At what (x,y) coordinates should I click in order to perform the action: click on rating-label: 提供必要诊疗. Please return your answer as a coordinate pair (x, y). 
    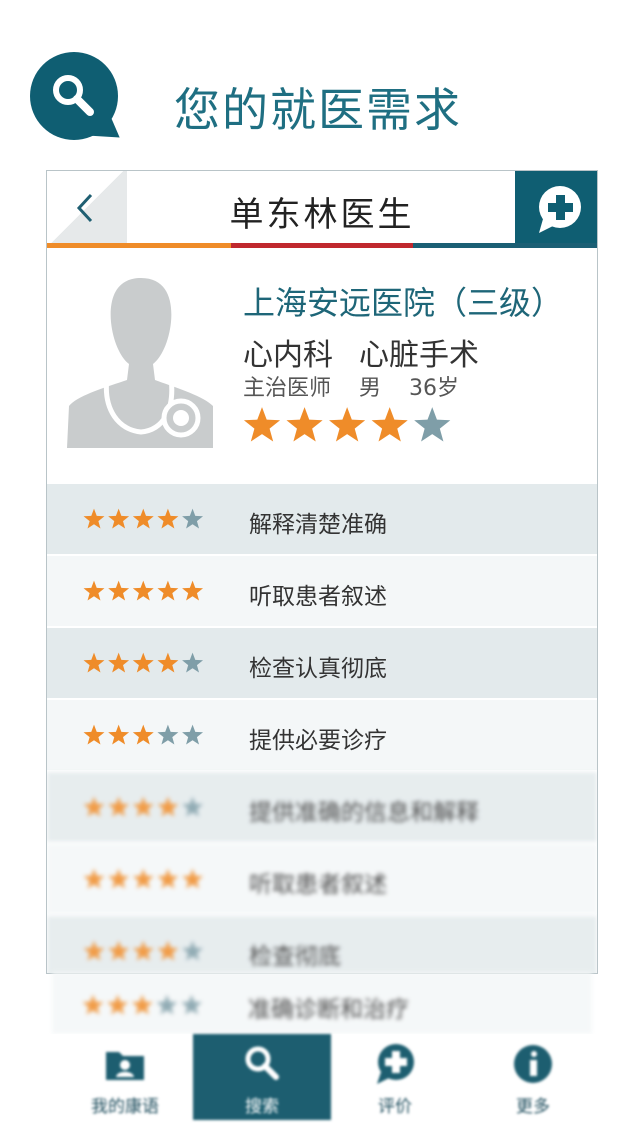
    Looking at the image, I should click on (318, 741).